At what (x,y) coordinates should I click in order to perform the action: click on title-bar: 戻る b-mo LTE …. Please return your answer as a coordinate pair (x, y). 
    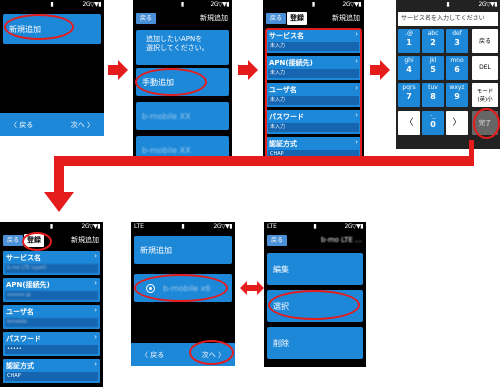
    Looking at the image, I should click on (315, 240).